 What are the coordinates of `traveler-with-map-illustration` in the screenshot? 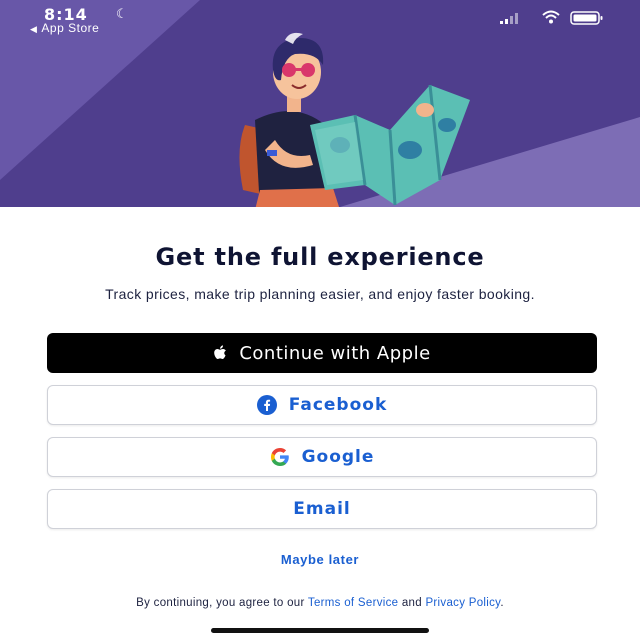 It's located at (354, 119).